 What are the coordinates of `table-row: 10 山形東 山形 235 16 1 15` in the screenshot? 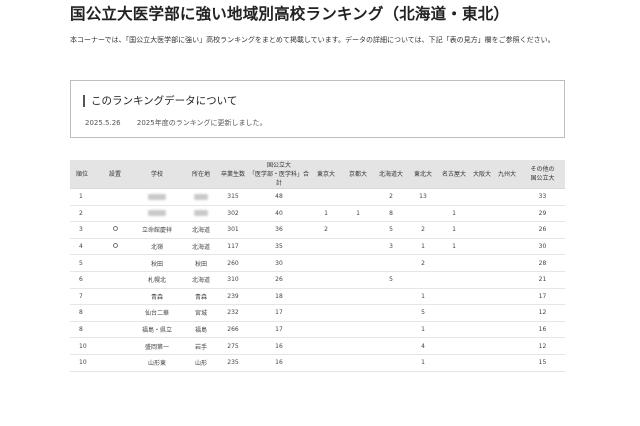 It's located at (317, 363).